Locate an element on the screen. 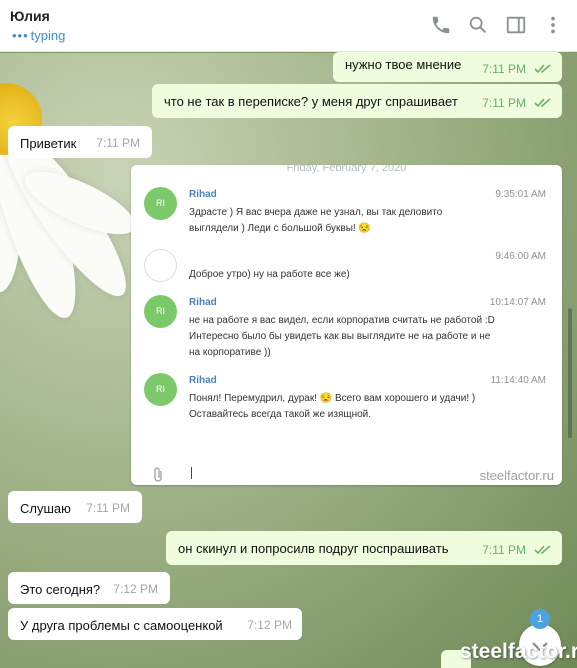 This screenshot has height=668, width=577. message-text: Слушаю is located at coordinates (45, 508).